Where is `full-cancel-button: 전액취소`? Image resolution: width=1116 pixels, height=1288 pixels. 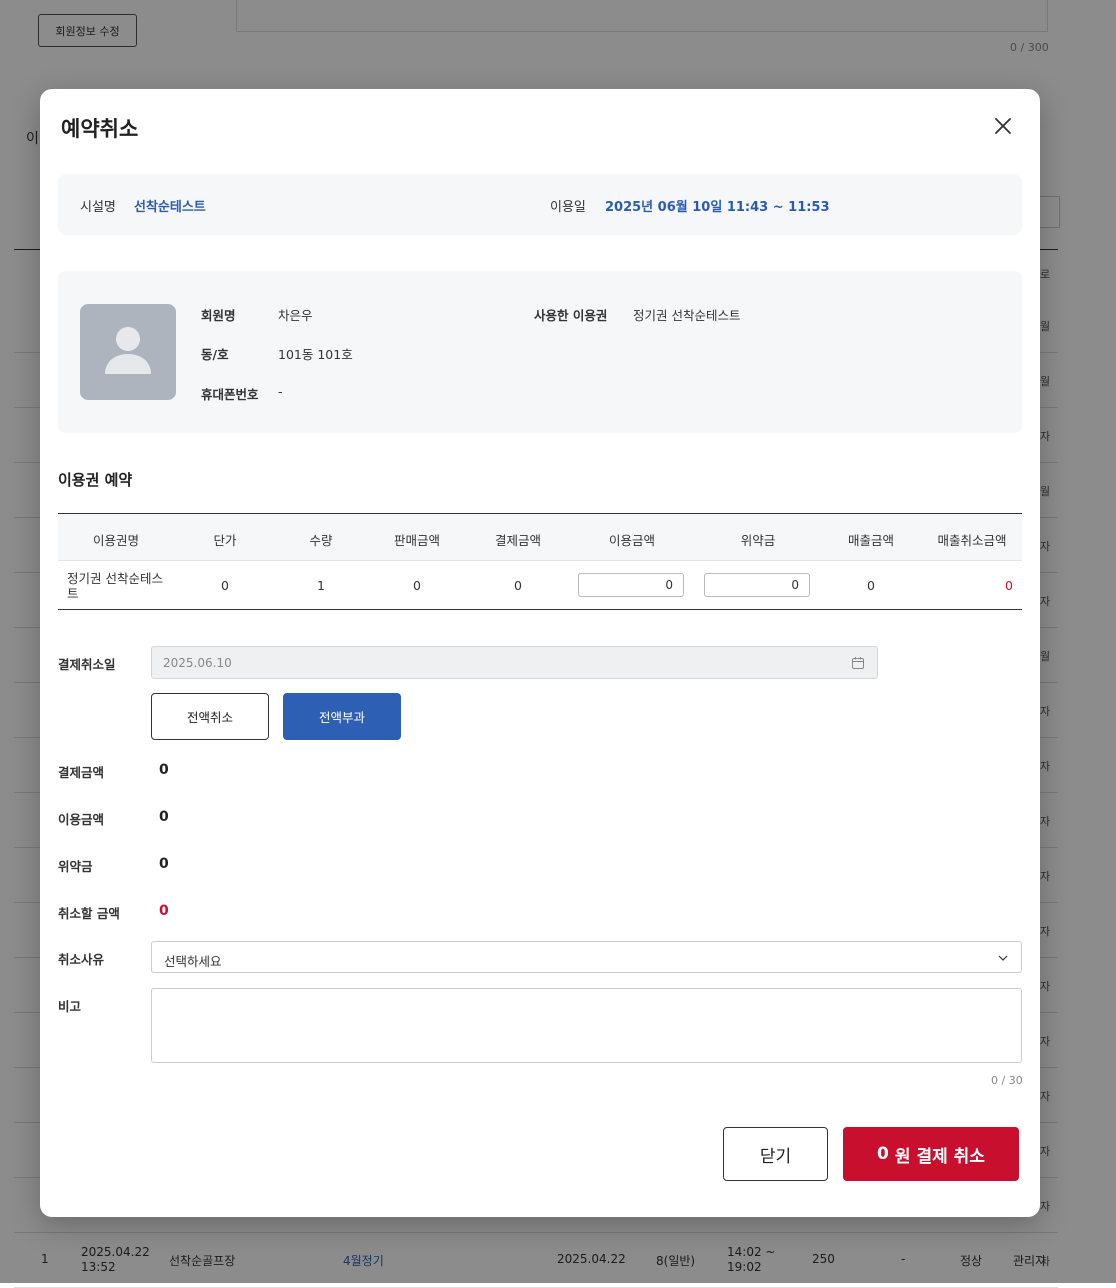
full-cancel-button: 전액취소 is located at coordinates (210, 716).